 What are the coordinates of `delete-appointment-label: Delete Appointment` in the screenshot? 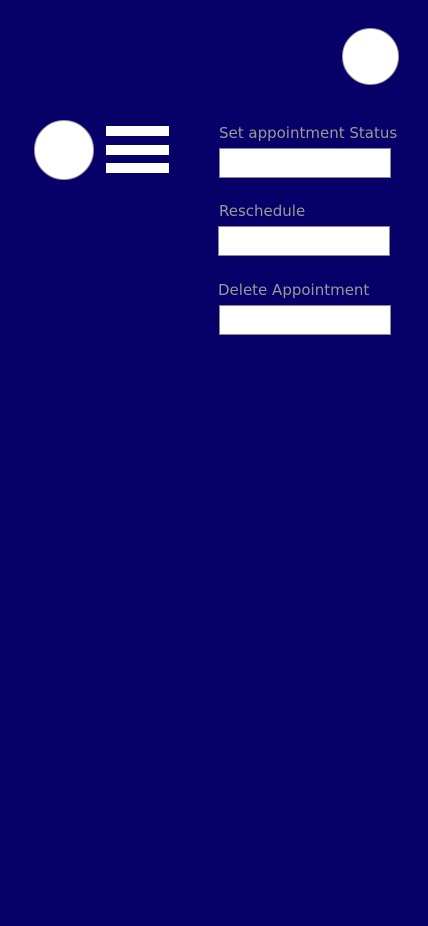 It's located at (294, 290).